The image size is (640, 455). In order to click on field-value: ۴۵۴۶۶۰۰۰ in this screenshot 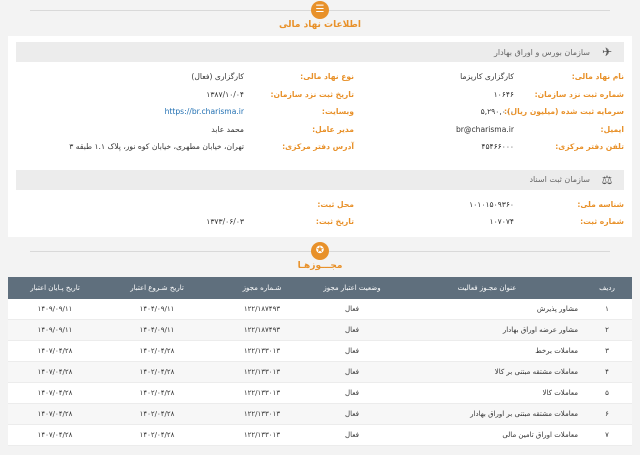, I will do `click(497, 146)`.